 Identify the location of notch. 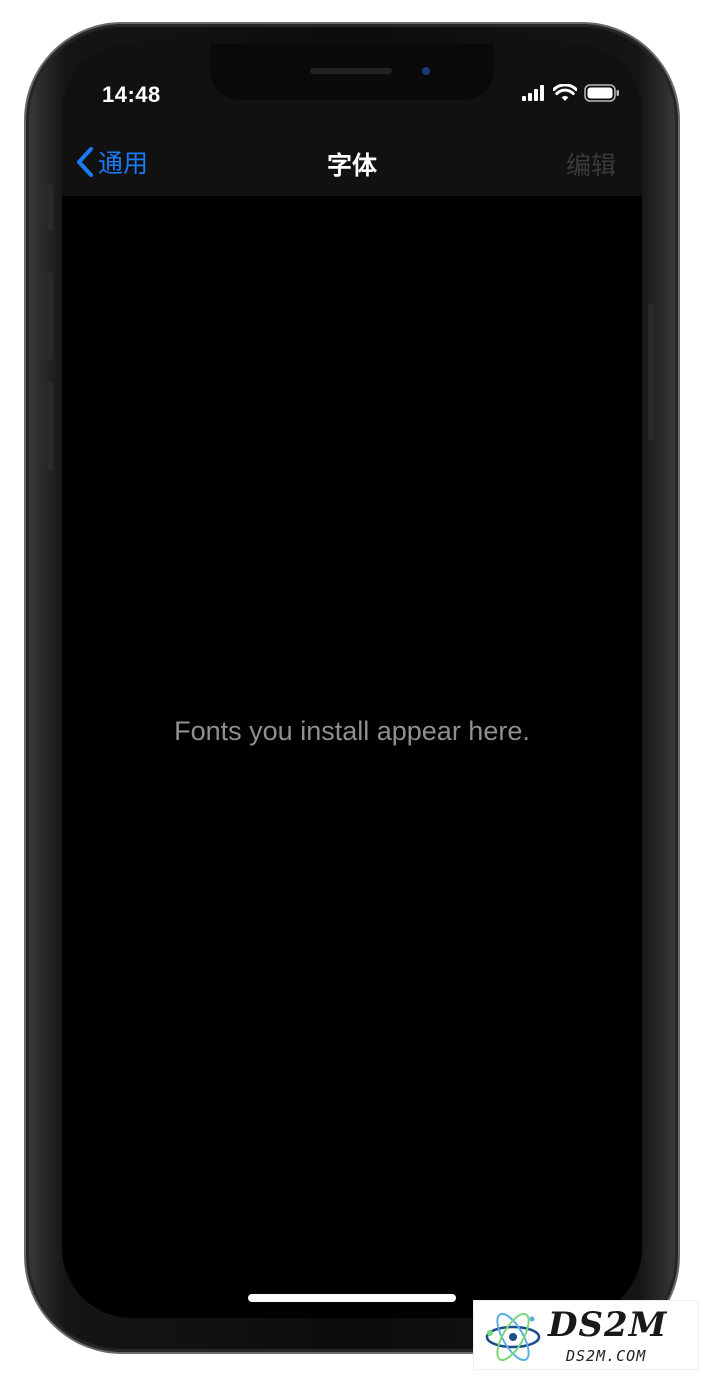
(352, 72).